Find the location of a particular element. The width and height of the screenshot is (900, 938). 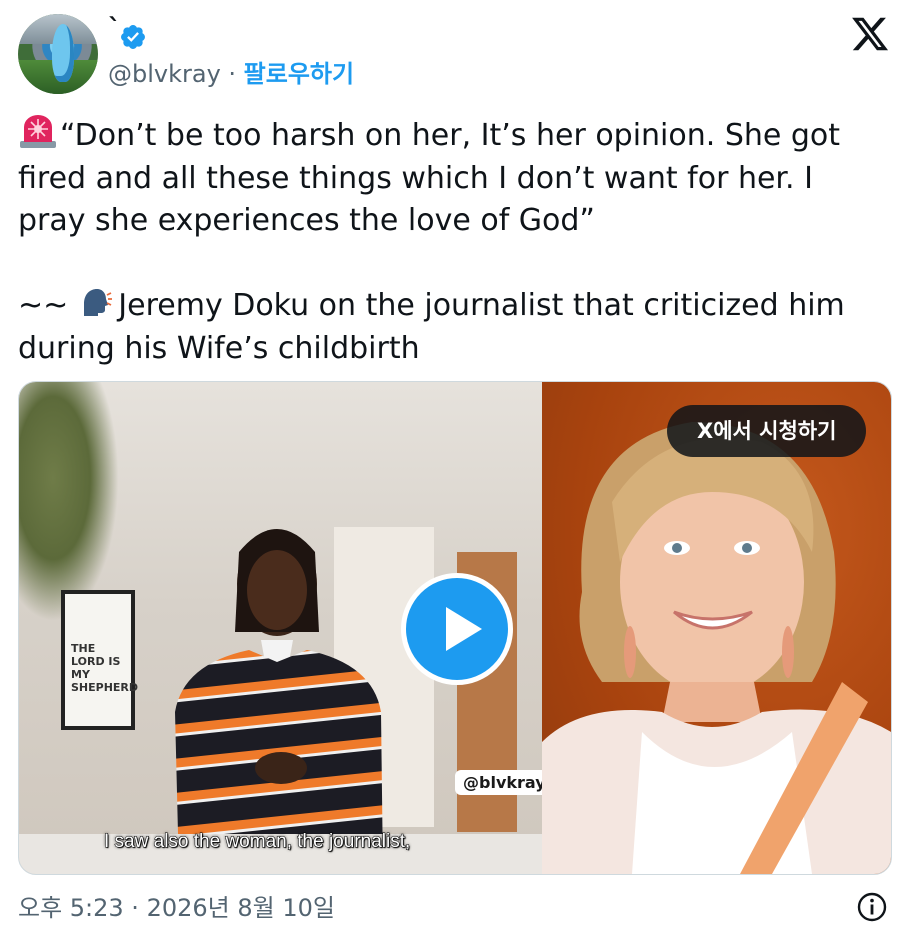

speaking-head-emoji is located at coordinates (98, 302).